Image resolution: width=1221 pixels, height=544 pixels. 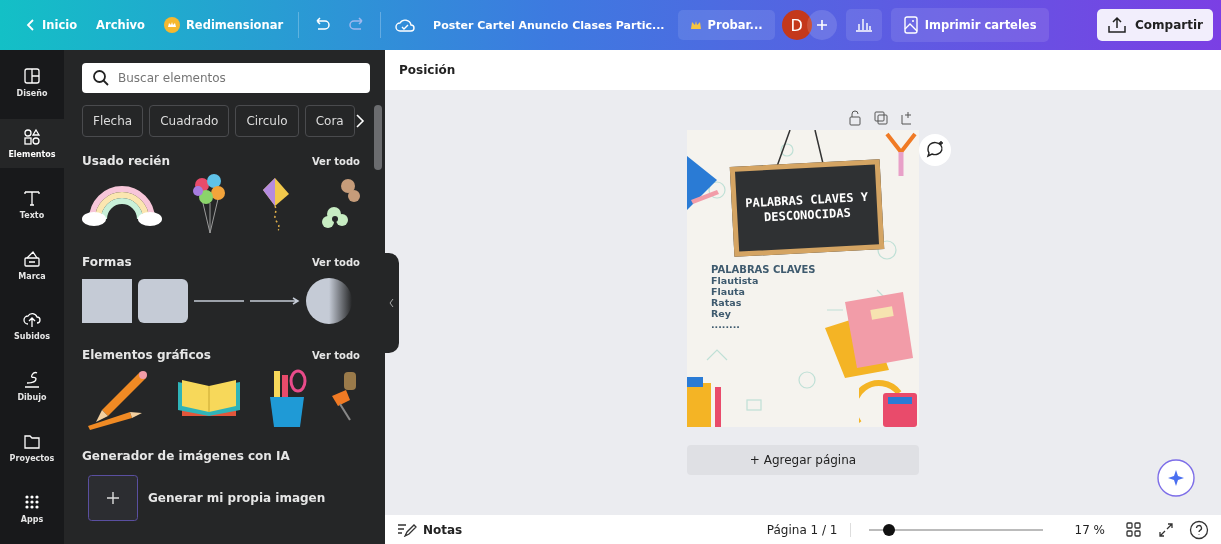 What do you see at coordinates (935, 150) in the screenshot?
I see `comment-icon` at bounding box center [935, 150].